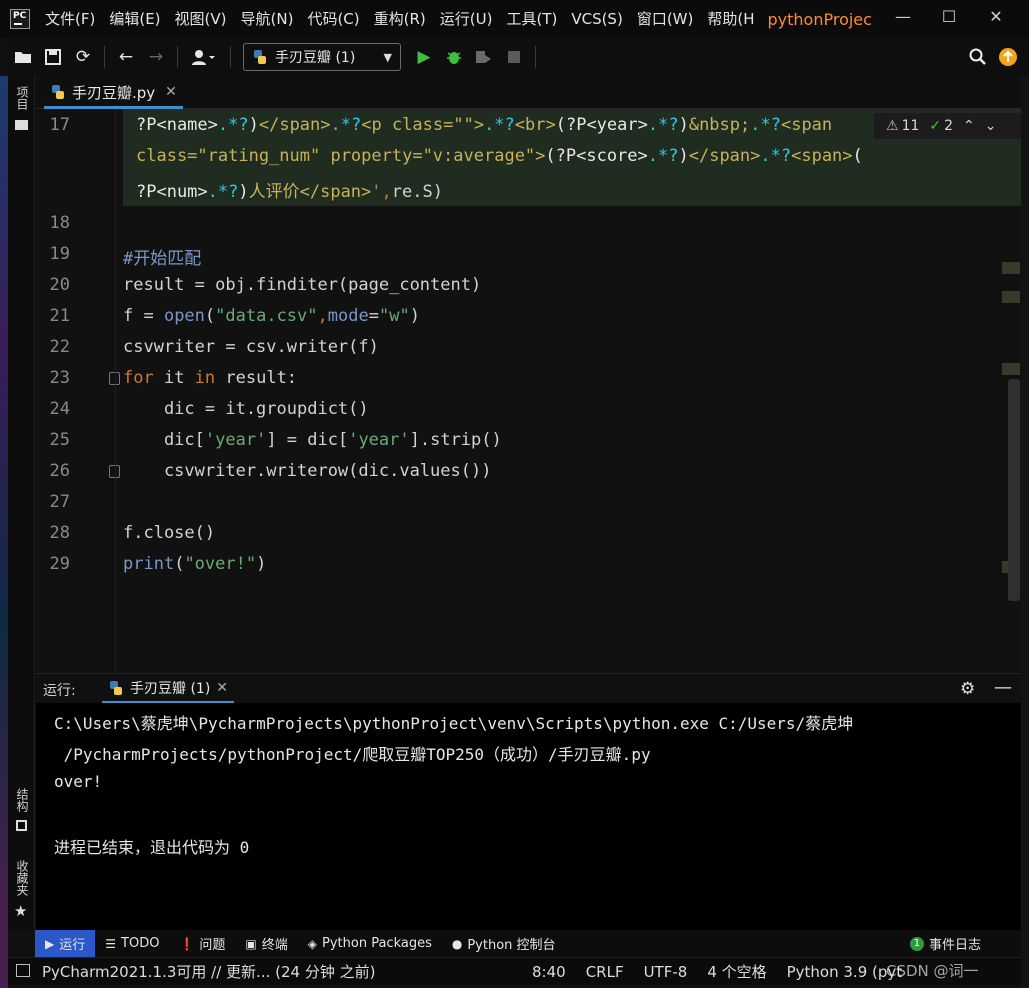 Image resolution: width=1029 pixels, height=988 pixels. I want to click on menu-refactor: 重构(R), so click(400, 19).